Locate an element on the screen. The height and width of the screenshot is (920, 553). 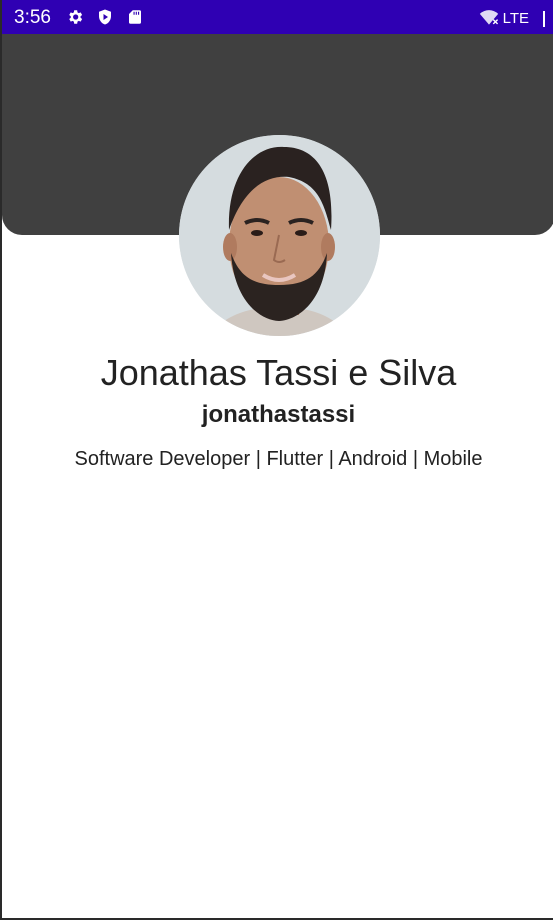
signal-icon is located at coordinates (539, 18).